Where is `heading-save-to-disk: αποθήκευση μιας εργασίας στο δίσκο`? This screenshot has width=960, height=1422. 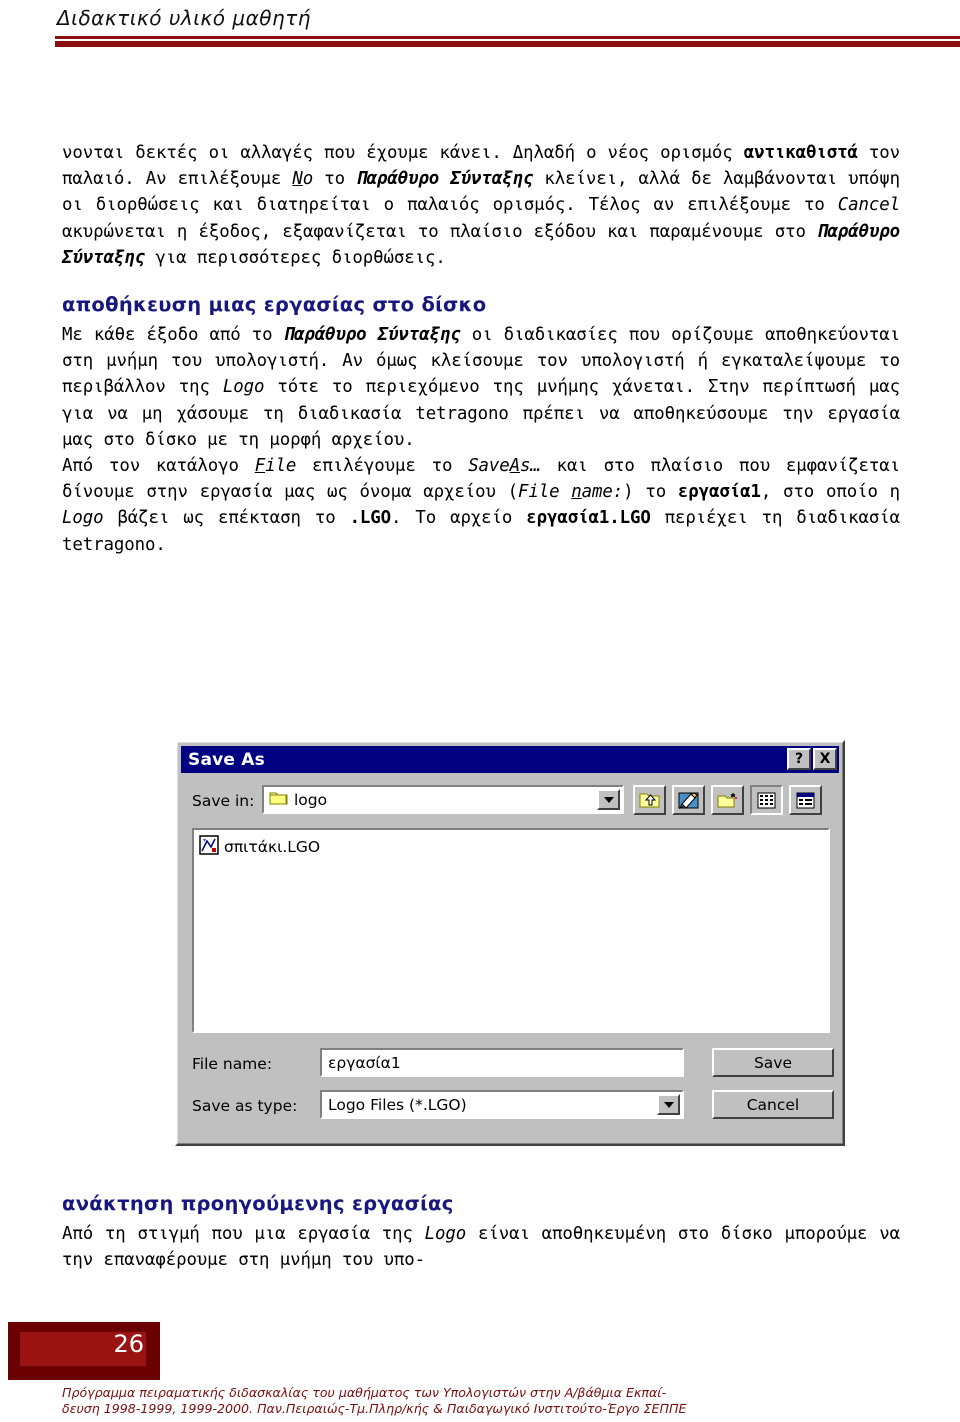 heading-save-to-disk: αποθήκευση μιας εργασίας στο δίσκο is located at coordinates (274, 305).